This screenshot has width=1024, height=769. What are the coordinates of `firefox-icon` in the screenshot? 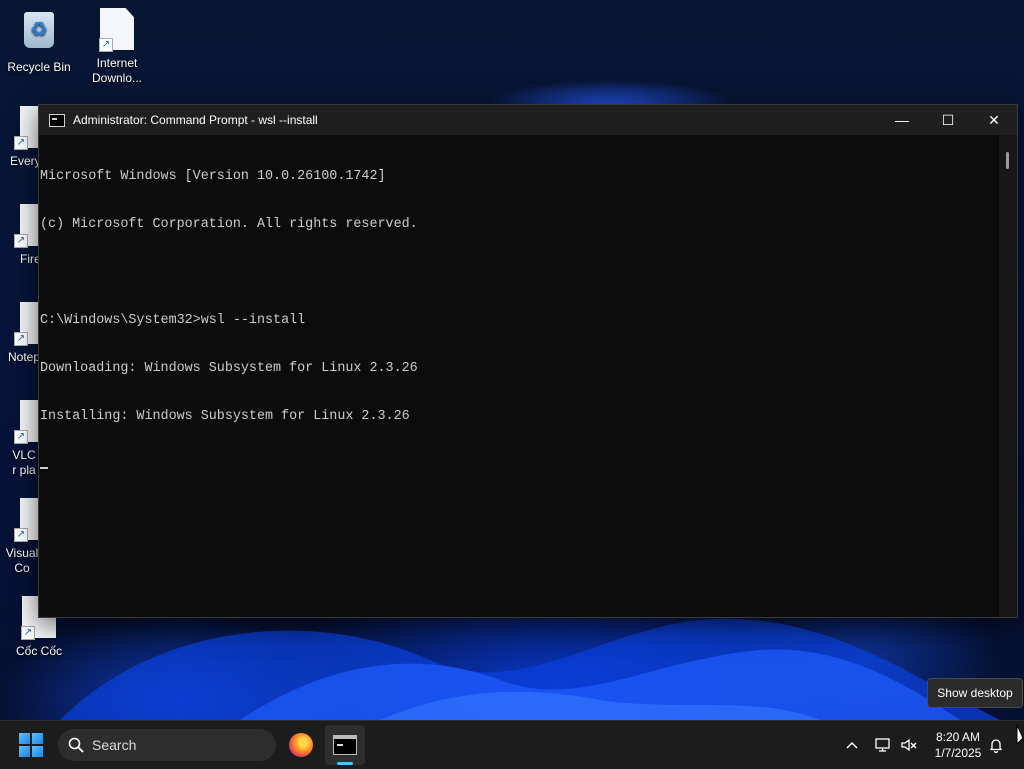 It's located at (301, 745).